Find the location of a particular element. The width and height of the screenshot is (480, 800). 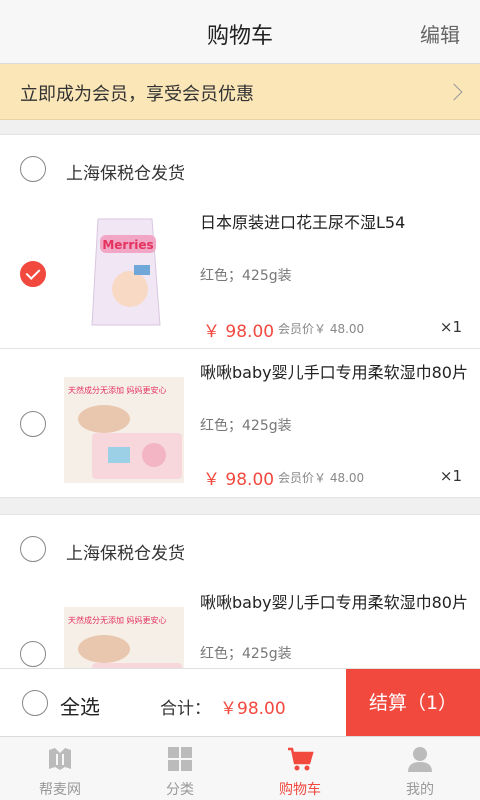

tab-label: 购物车 is located at coordinates (300, 790).